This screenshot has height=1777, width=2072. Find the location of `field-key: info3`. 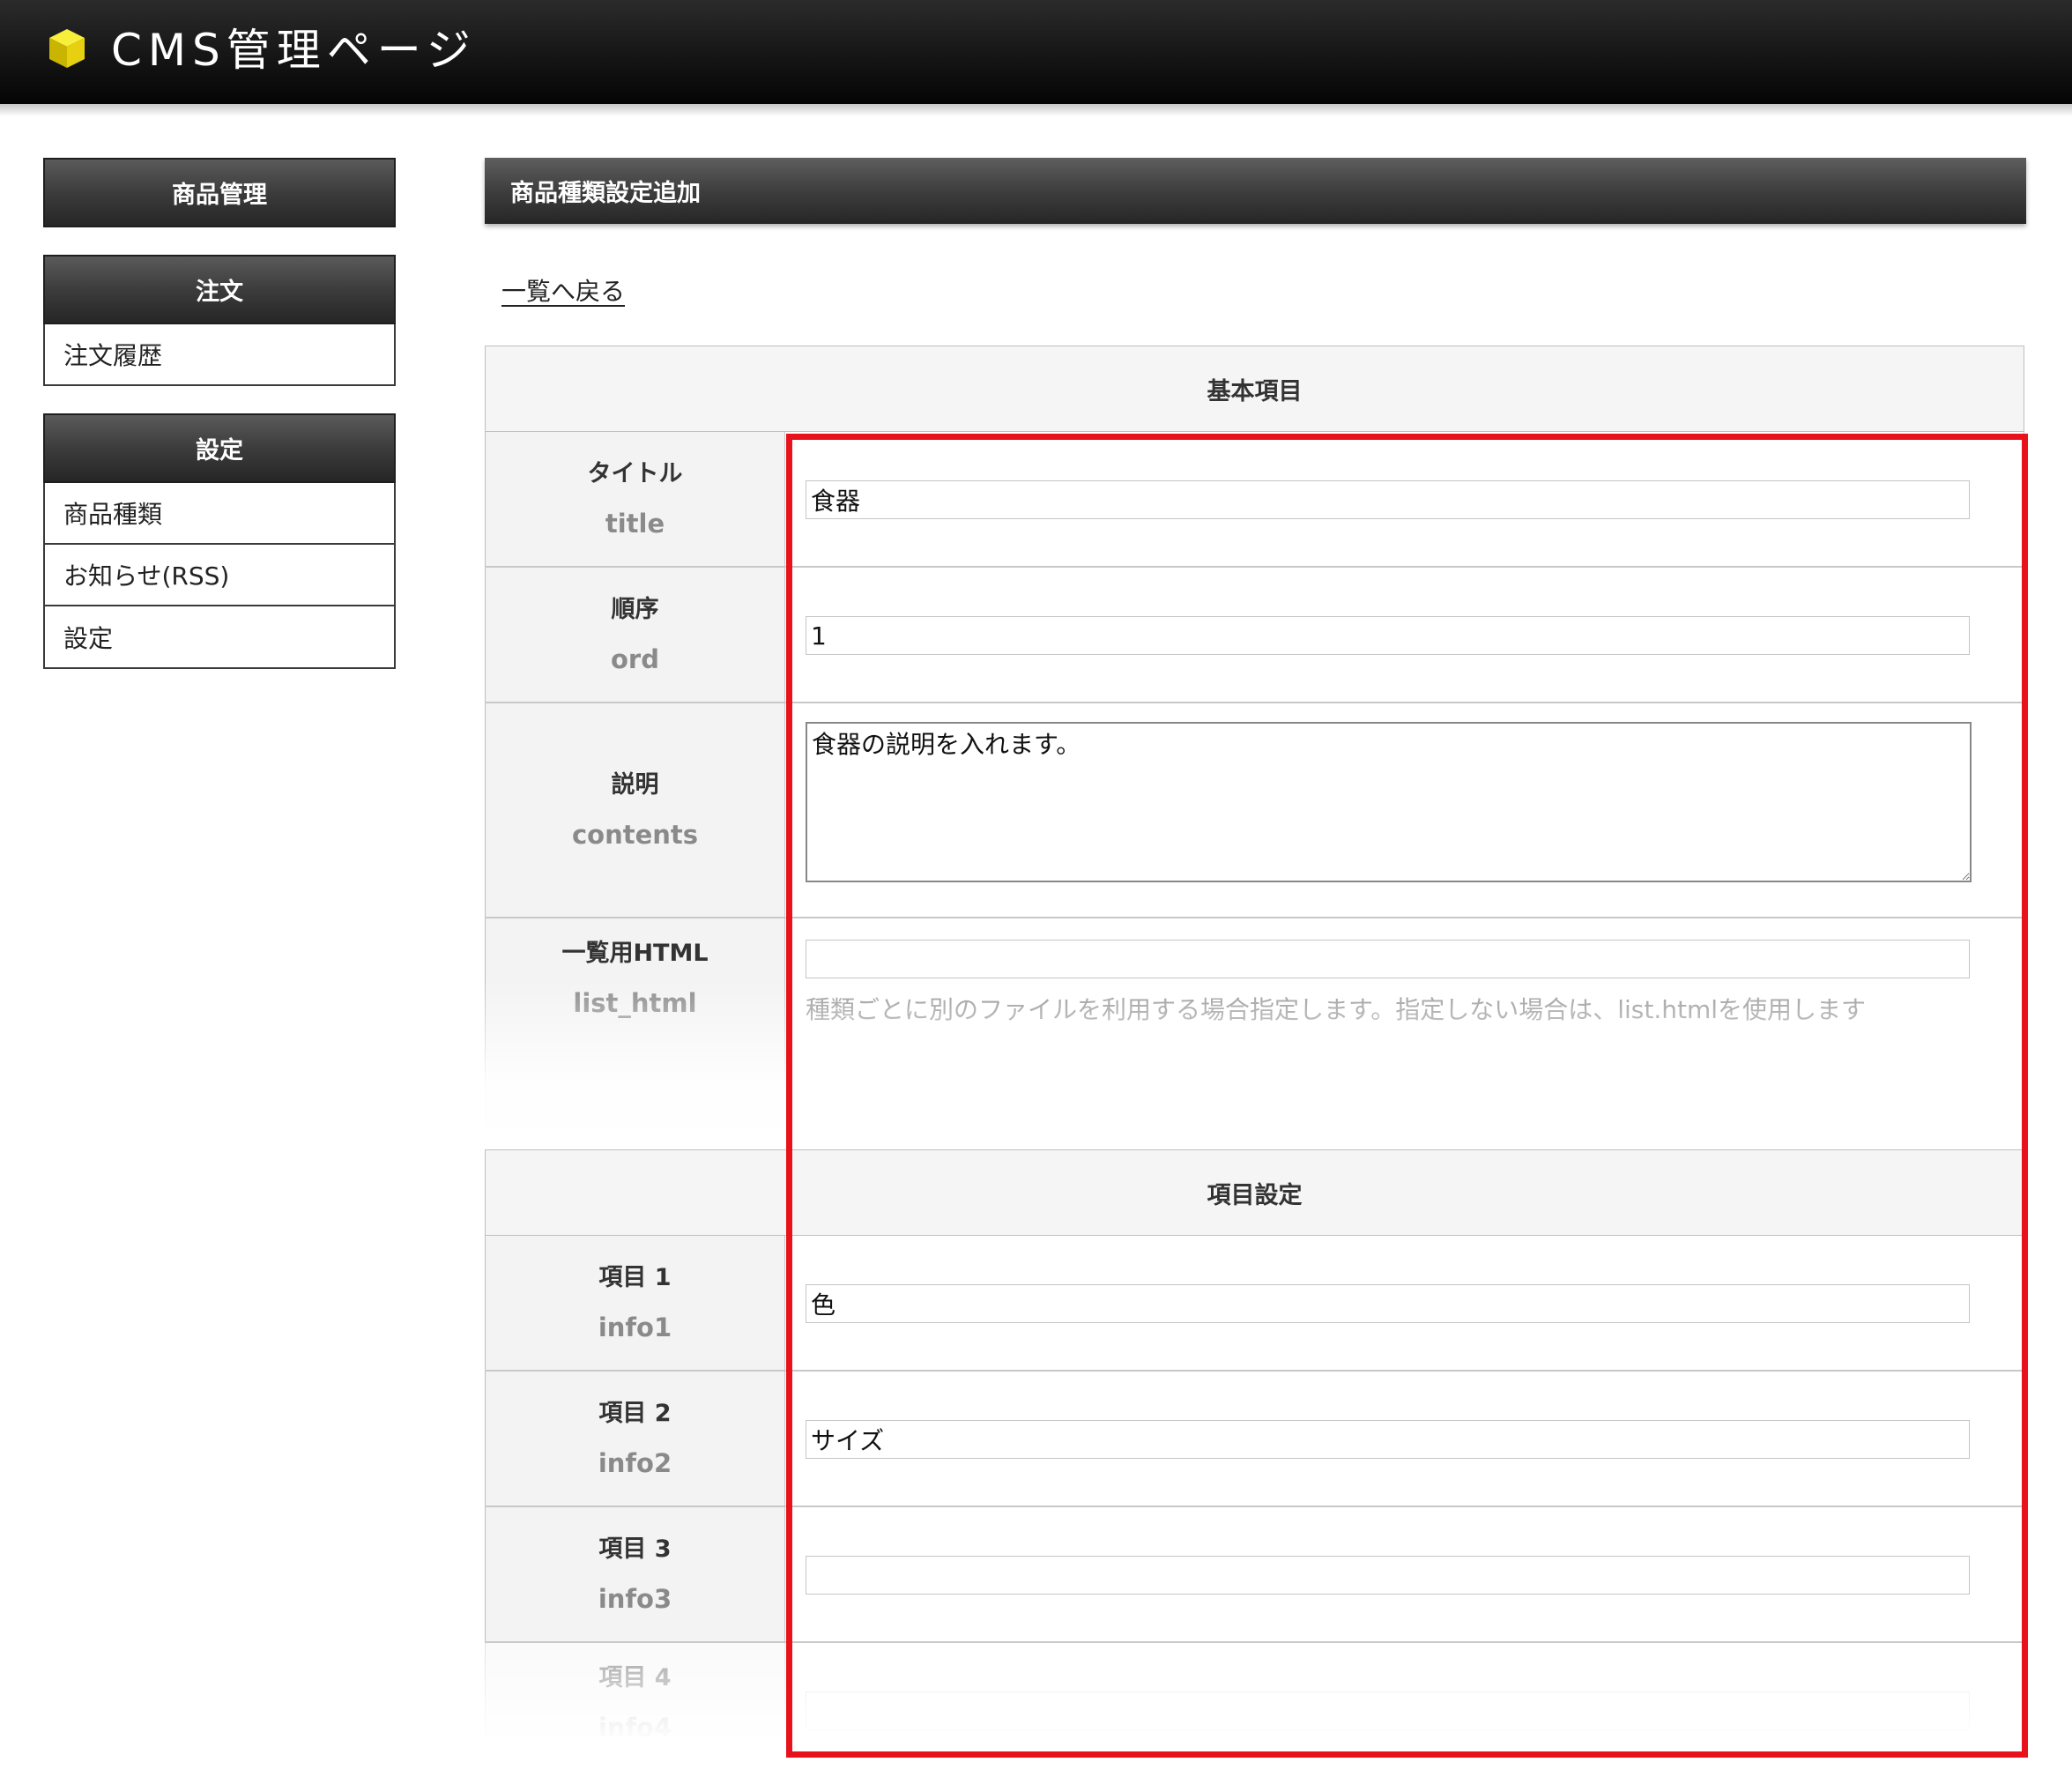

field-key: info3 is located at coordinates (635, 1599).